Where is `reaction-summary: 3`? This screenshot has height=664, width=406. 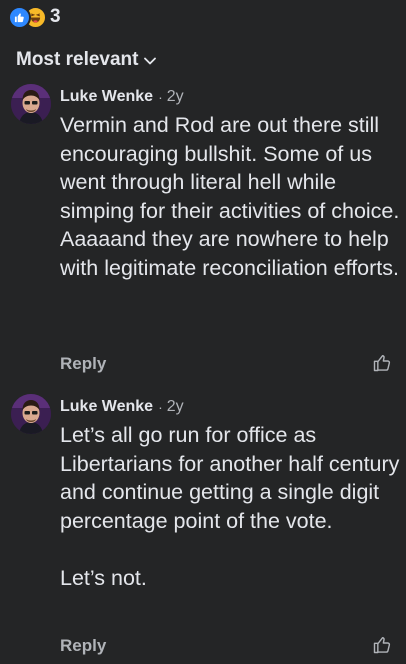 reaction-summary: 3 is located at coordinates (34, 17).